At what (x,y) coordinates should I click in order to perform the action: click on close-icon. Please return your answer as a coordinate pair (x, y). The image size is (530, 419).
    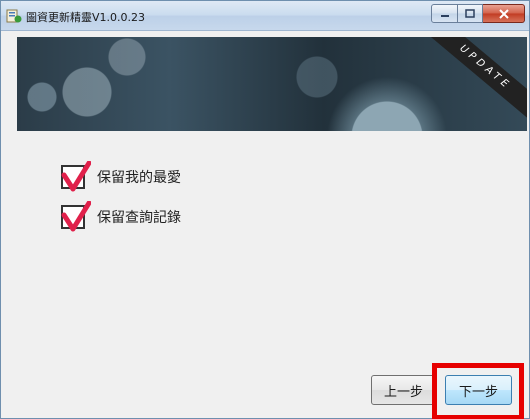
    Looking at the image, I should click on (503, 13).